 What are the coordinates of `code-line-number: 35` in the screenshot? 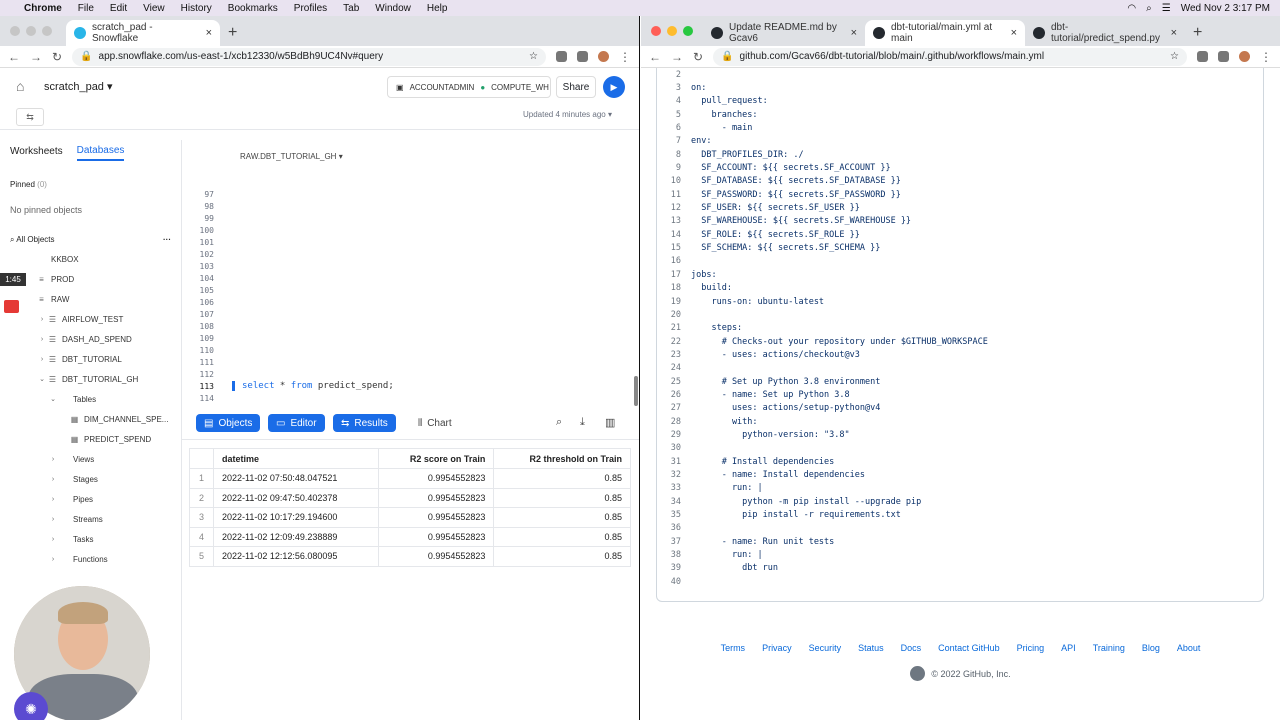 It's located at (674, 515).